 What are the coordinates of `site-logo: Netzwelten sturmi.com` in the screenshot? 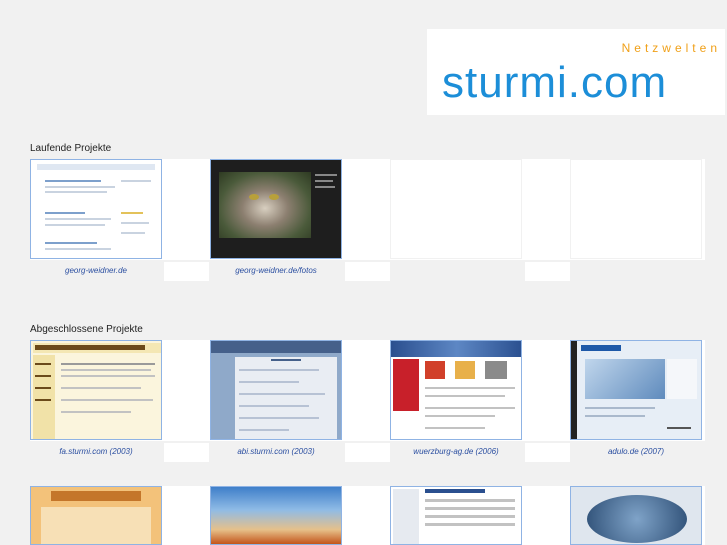 It's located at (576, 72).